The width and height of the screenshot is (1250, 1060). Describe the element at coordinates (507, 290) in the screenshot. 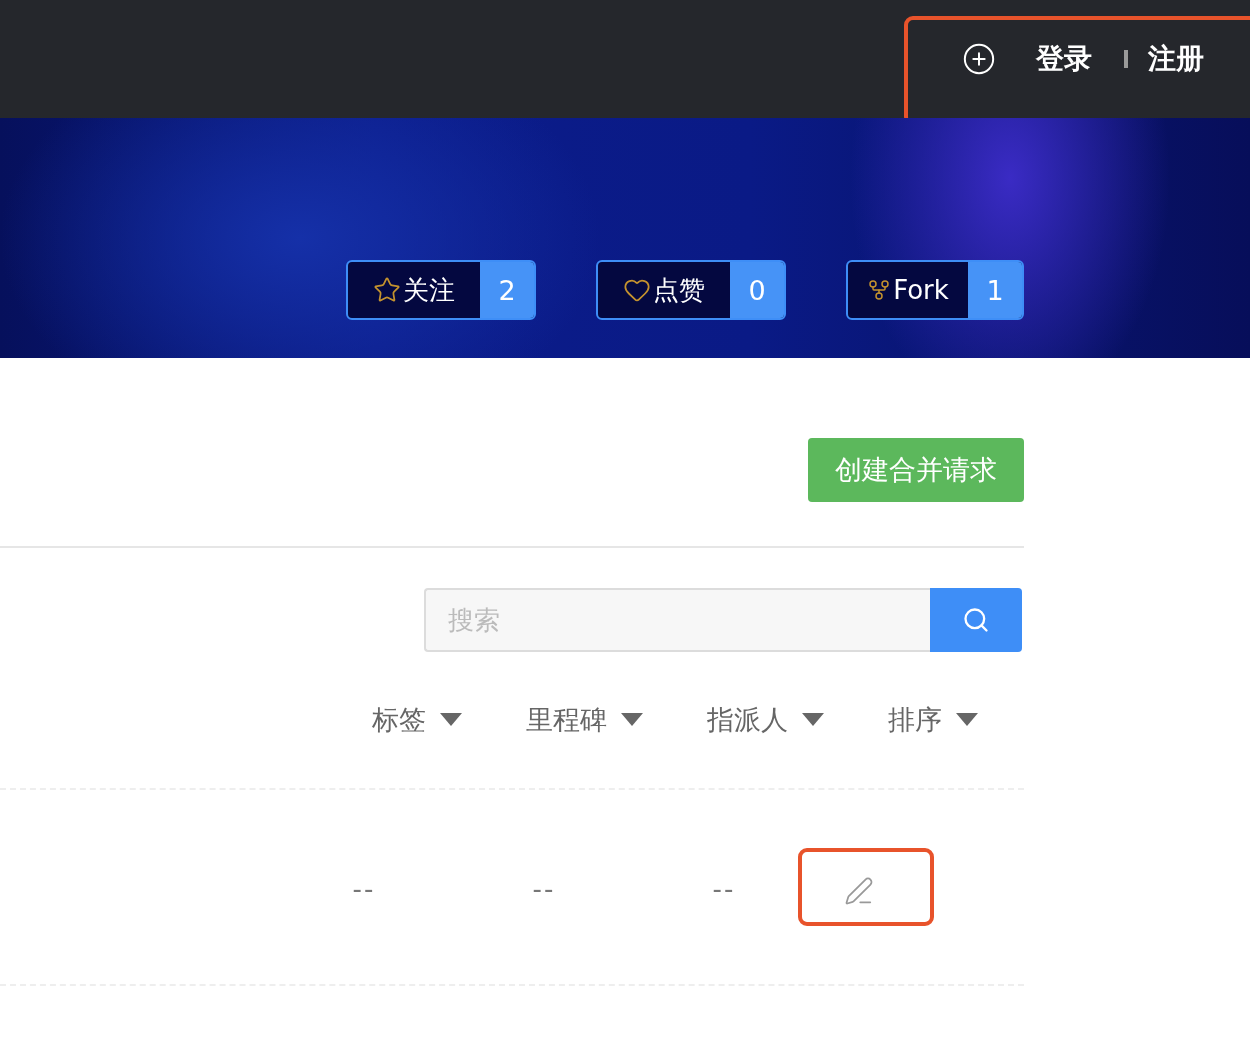

I see `stat-count: 2` at that location.